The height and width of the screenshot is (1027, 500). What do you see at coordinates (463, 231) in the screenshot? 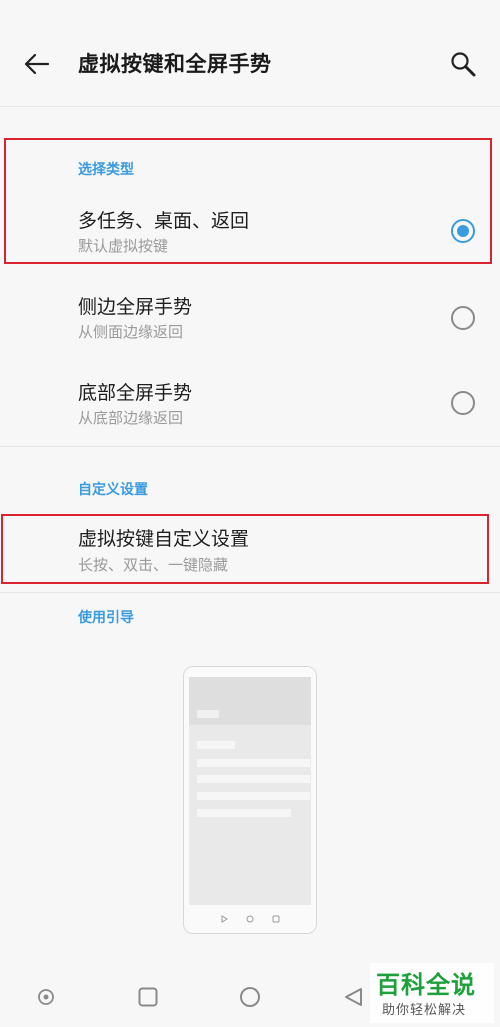
I see `radio-default-buttons` at bounding box center [463, 231].